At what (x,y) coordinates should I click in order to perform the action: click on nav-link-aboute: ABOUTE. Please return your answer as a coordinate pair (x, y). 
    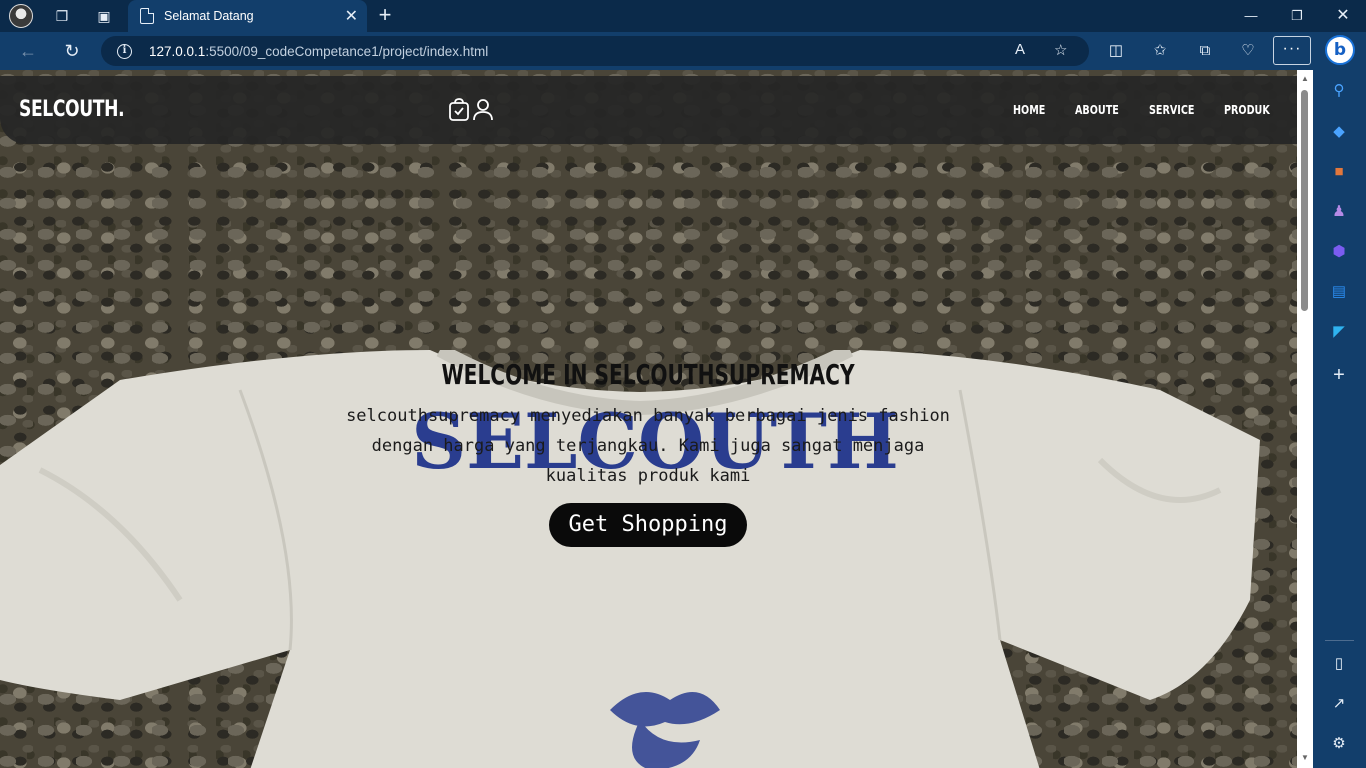
    Looking at the image, I should click on (1097, 110).